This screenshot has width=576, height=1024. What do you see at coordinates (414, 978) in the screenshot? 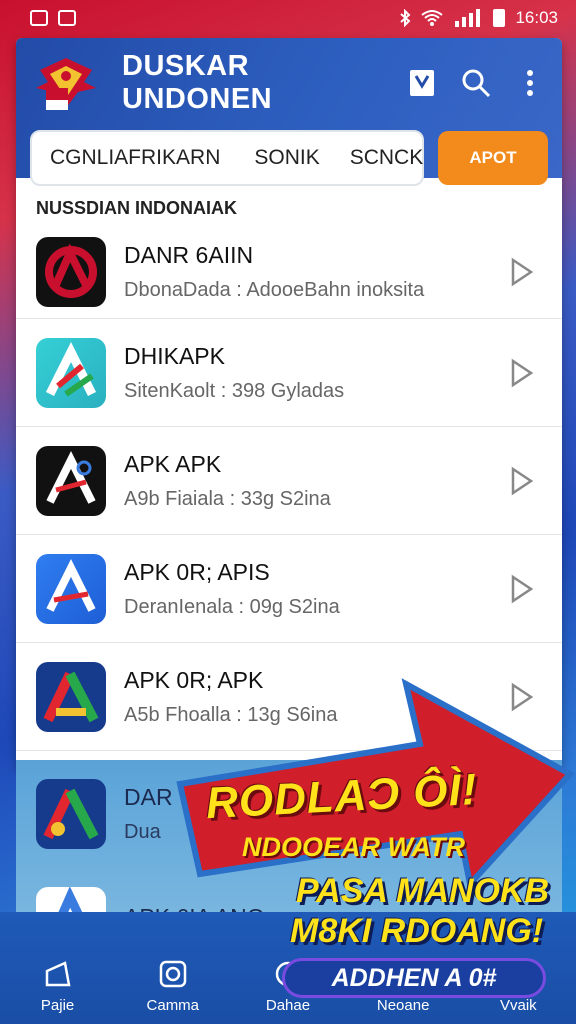
I see `promo-cta-button: ADDHEN A 0#` at bounding box center [414, 978].